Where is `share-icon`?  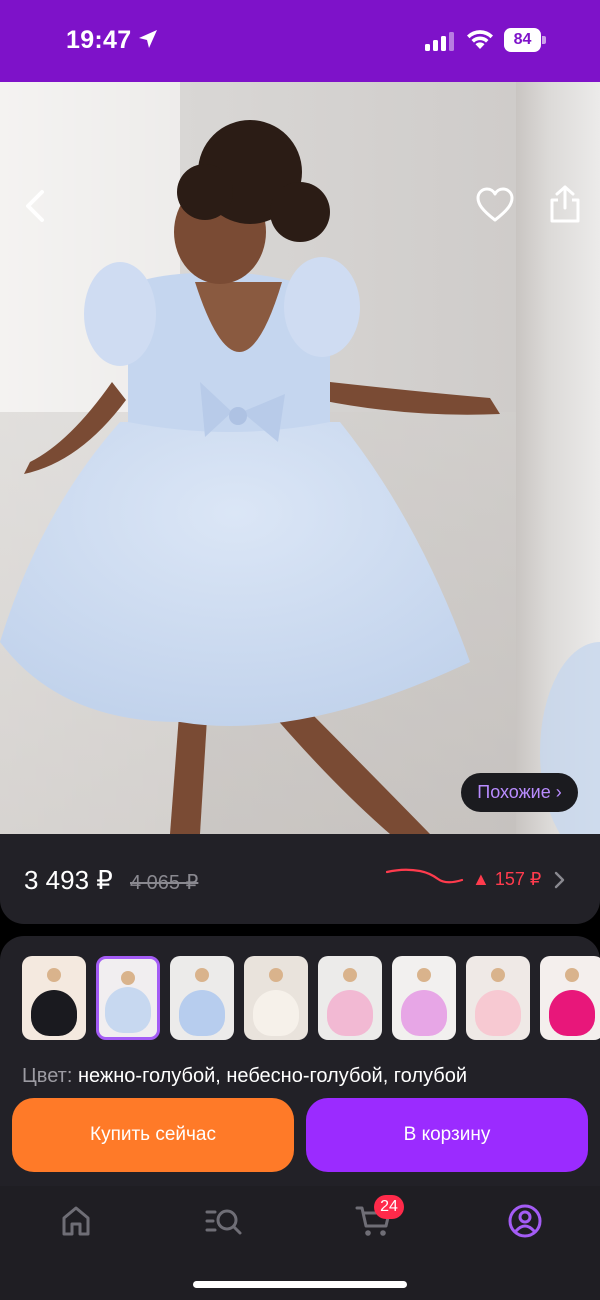 share-icon is located at coordinates (565, 204).